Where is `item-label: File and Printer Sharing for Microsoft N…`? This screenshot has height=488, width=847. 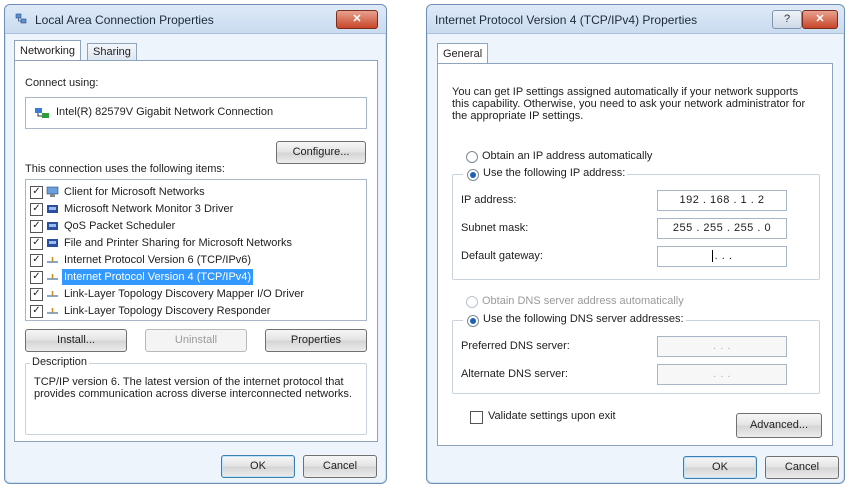 item-label: File and Printer Sharing for Microsoft N… is located at coordinates (178, 243).